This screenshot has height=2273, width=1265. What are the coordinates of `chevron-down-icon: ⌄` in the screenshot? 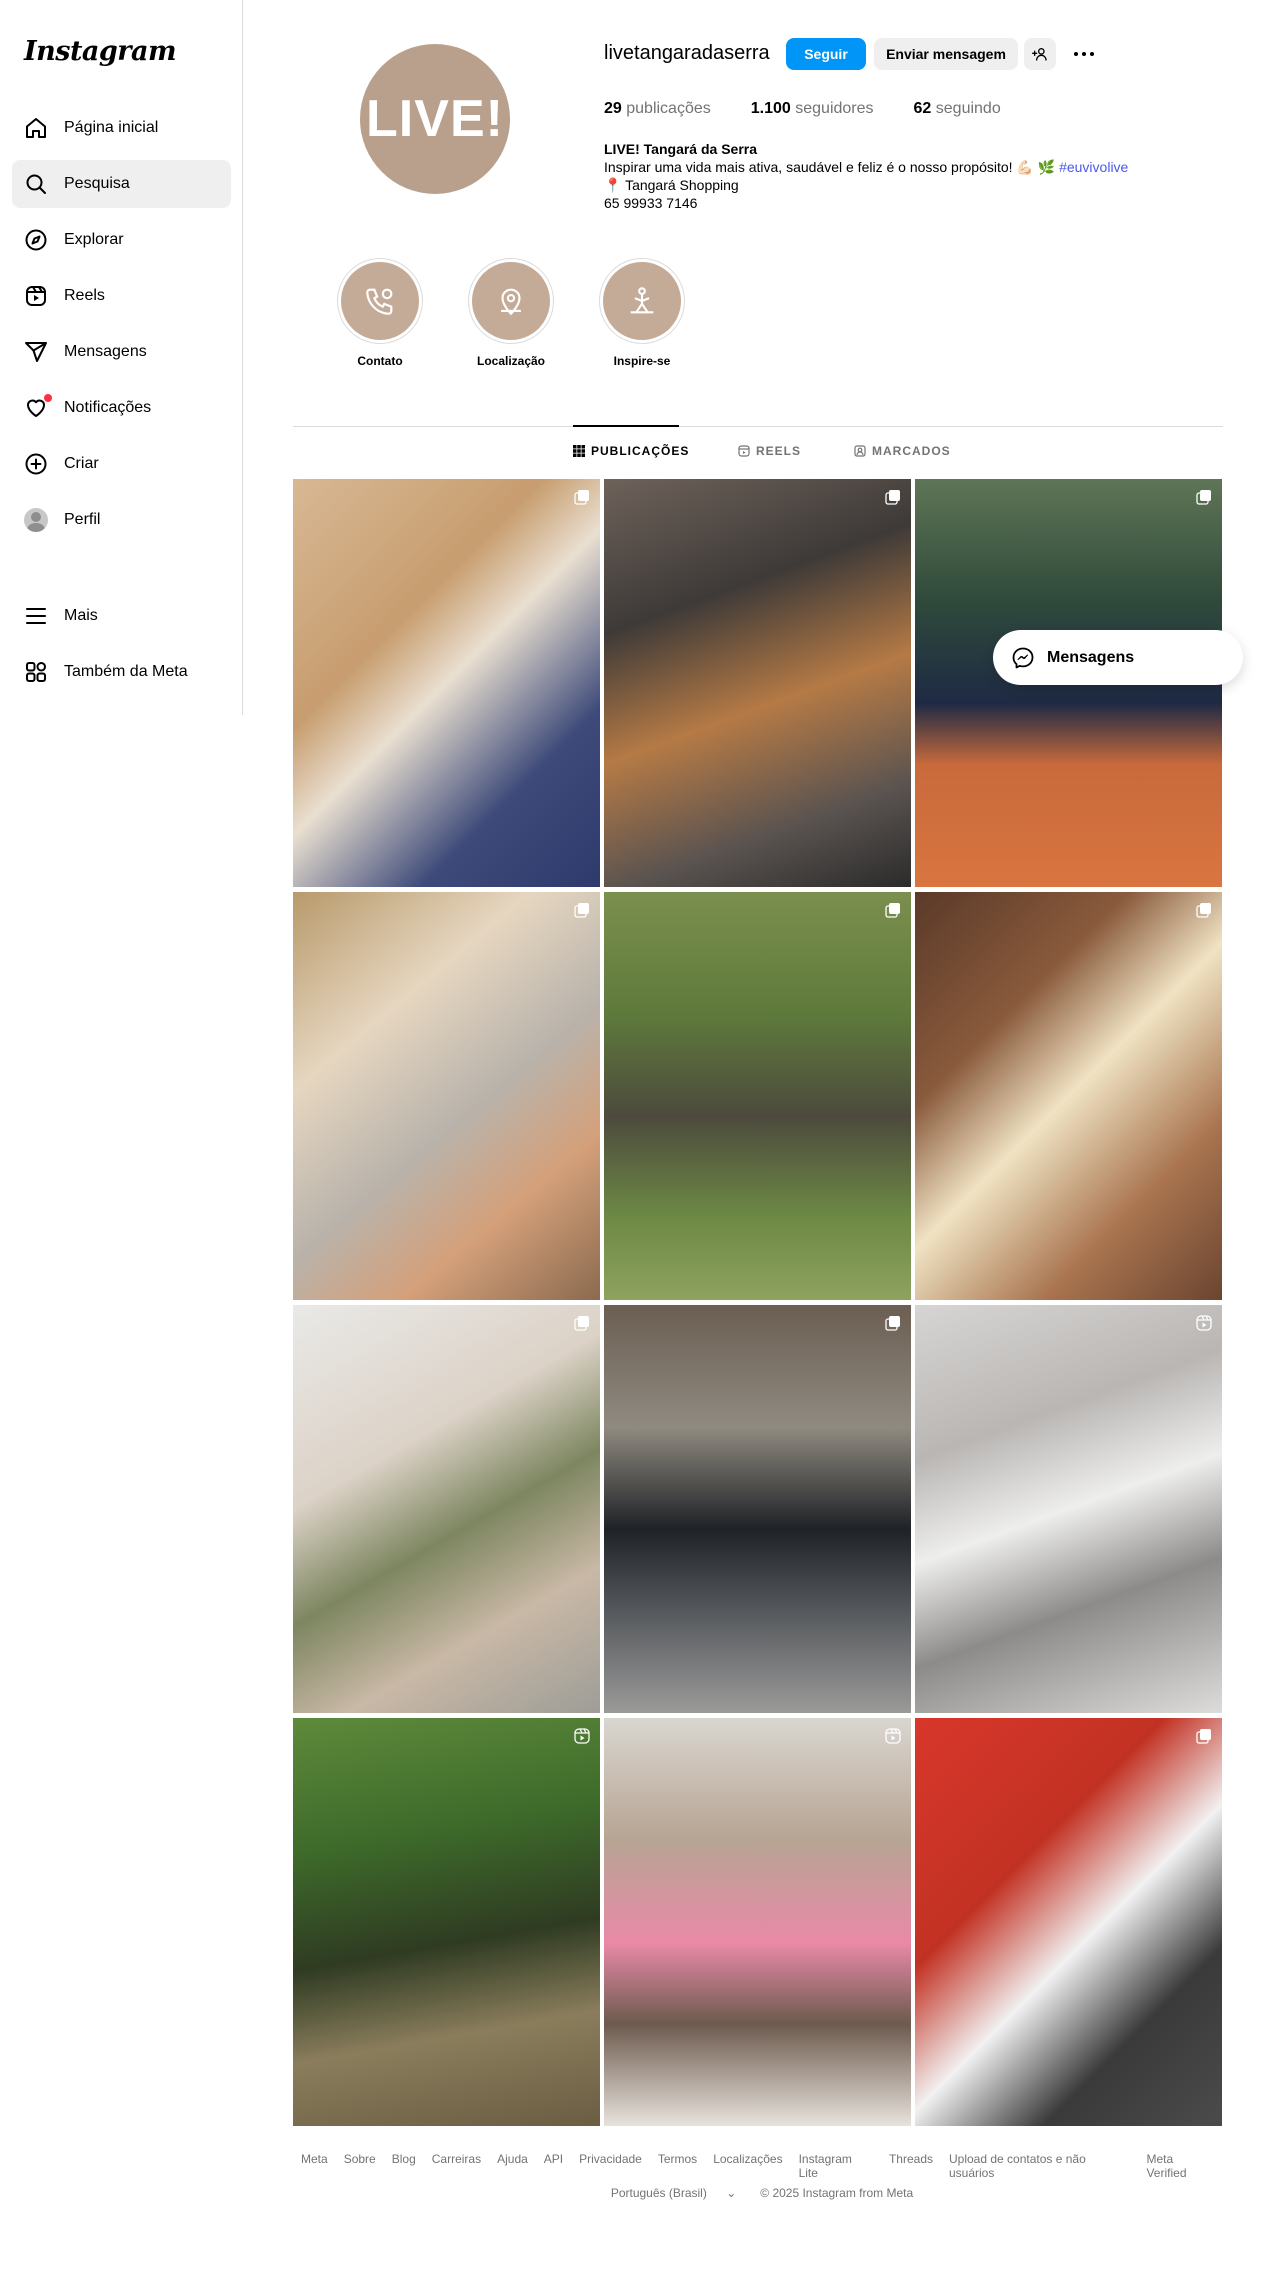 It's located at (731, 2193).